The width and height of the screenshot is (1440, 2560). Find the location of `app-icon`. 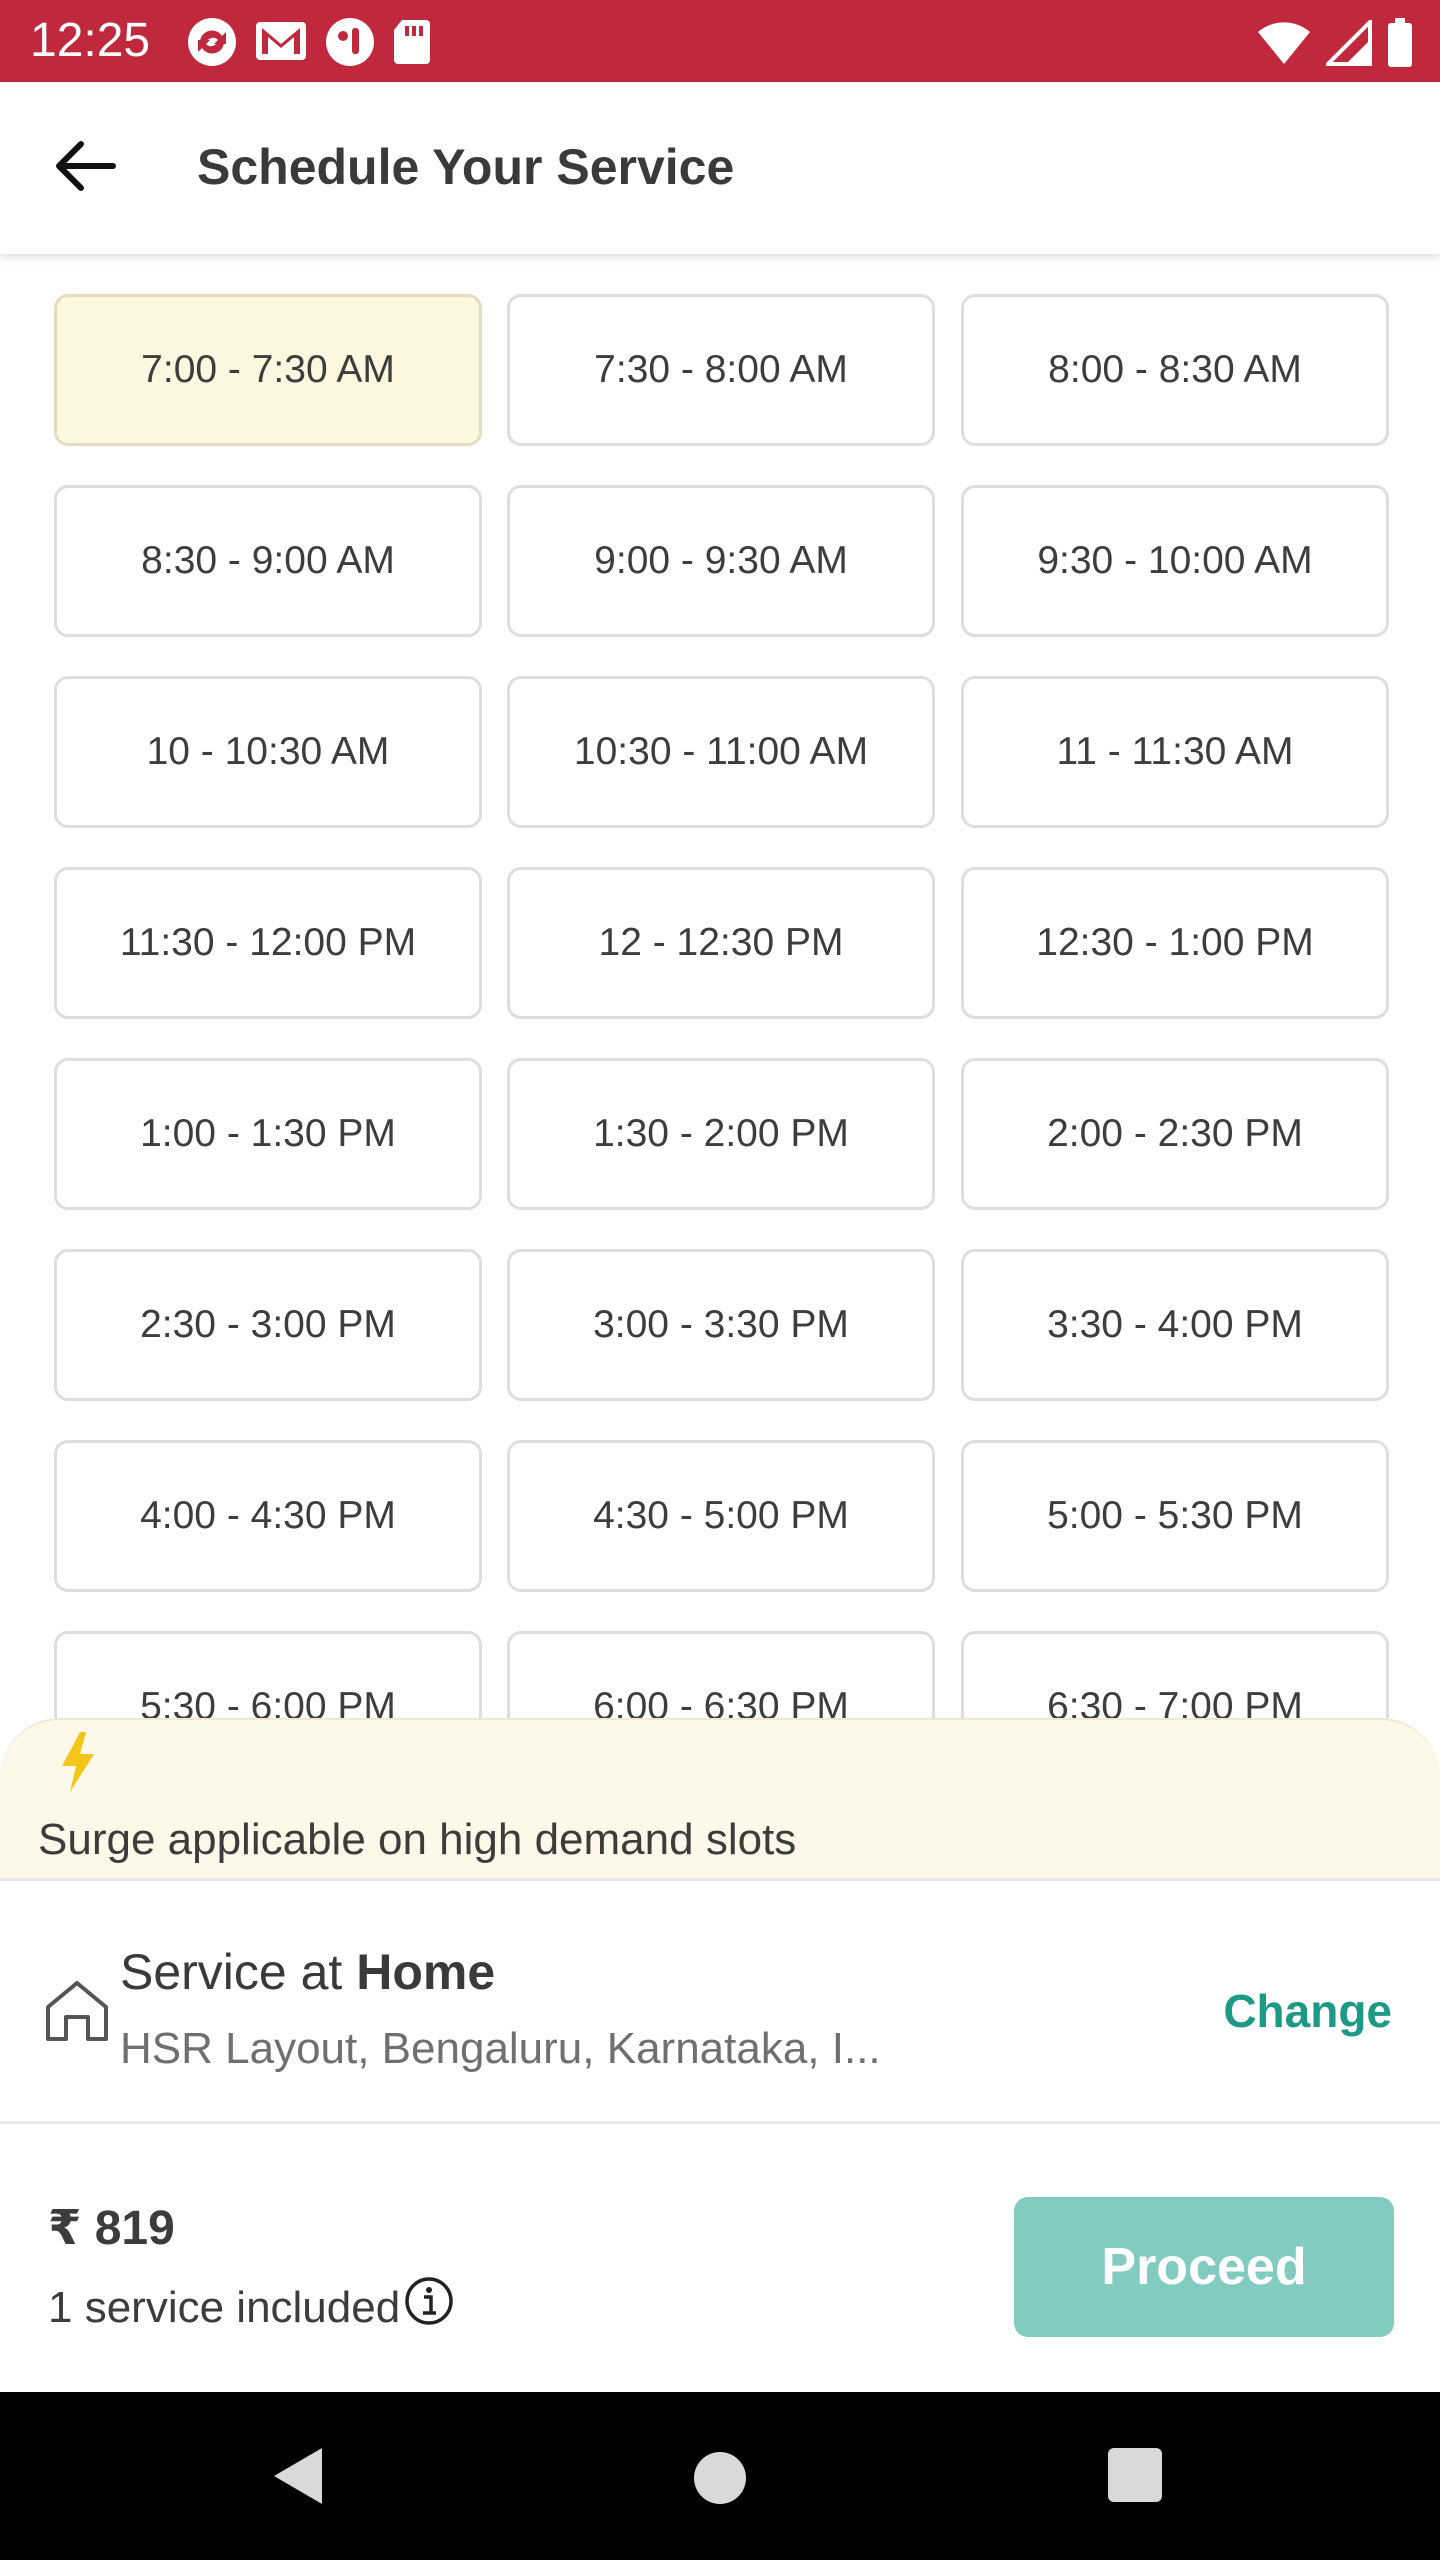

app-icon is located at coordinates (350, 42).